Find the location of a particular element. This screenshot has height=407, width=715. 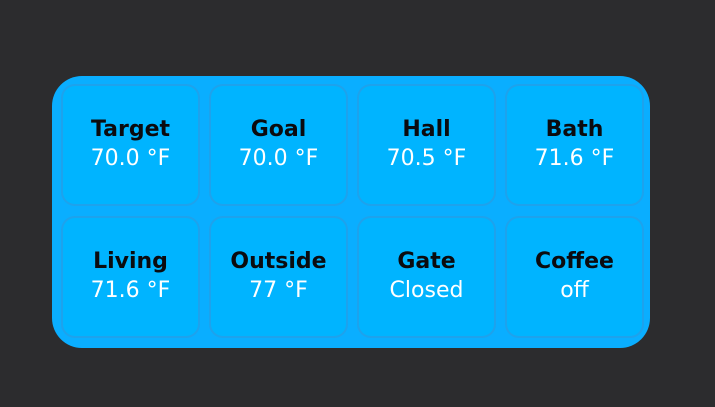

tile-living: Living 71.6 °F is located at coordinates (130, 277).